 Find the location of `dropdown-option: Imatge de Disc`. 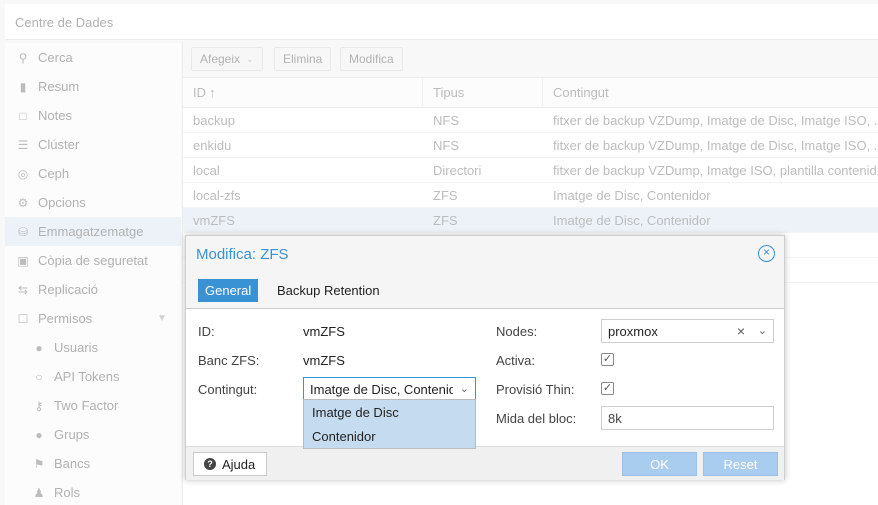

dropdown-option: Imatge de Disc is located at coordinates (389, 412).